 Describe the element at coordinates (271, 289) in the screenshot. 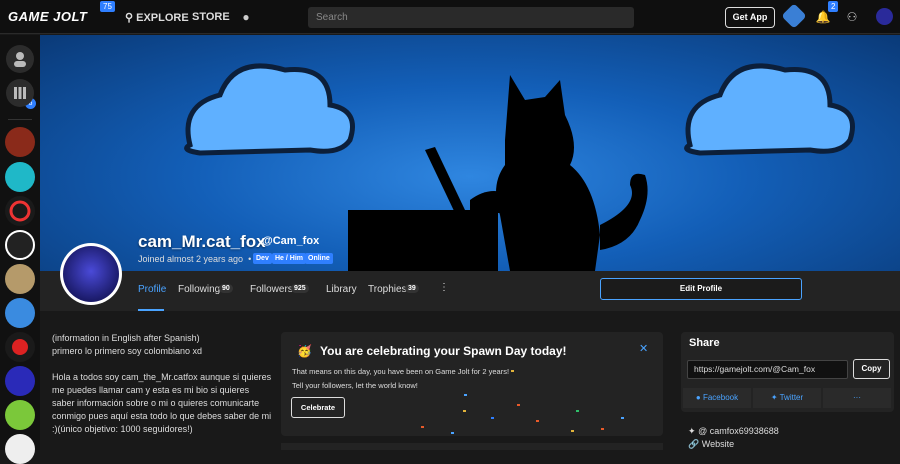

I see `tab-followers: Followers` at that location.